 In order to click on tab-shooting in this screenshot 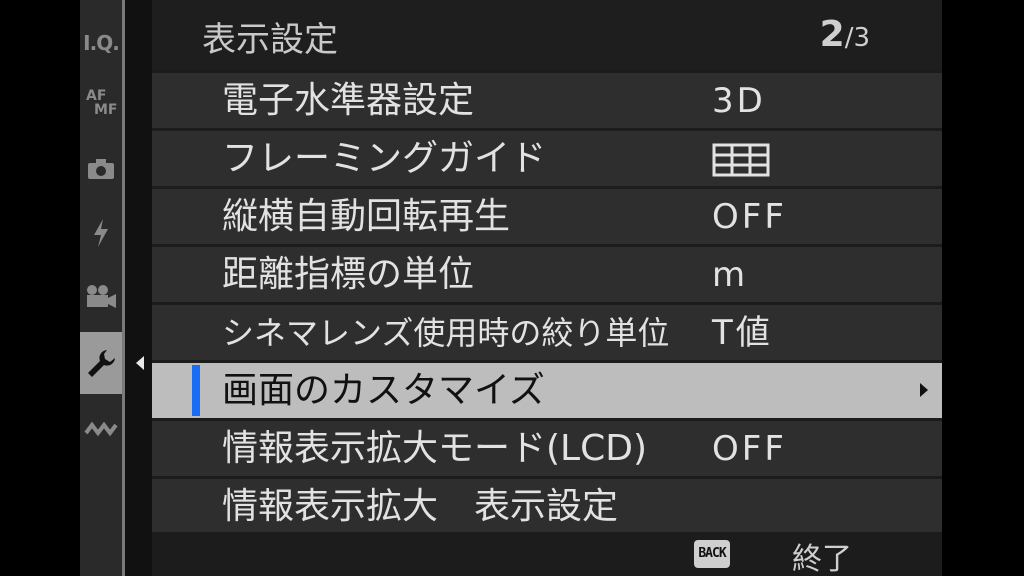, I will do `click(101, 169)`.